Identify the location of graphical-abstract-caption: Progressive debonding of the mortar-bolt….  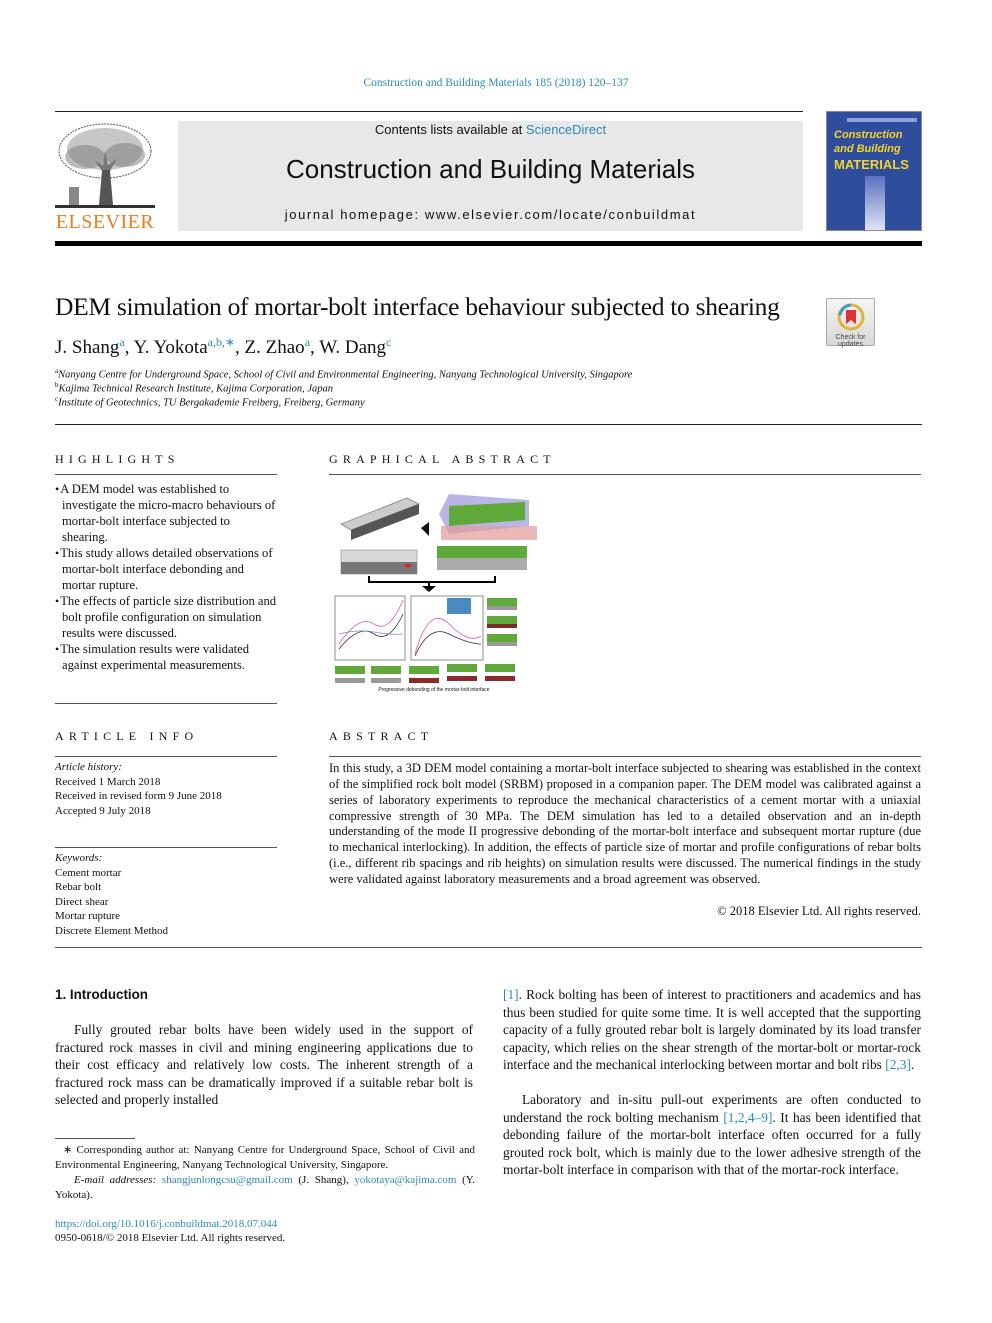
(434, 690).